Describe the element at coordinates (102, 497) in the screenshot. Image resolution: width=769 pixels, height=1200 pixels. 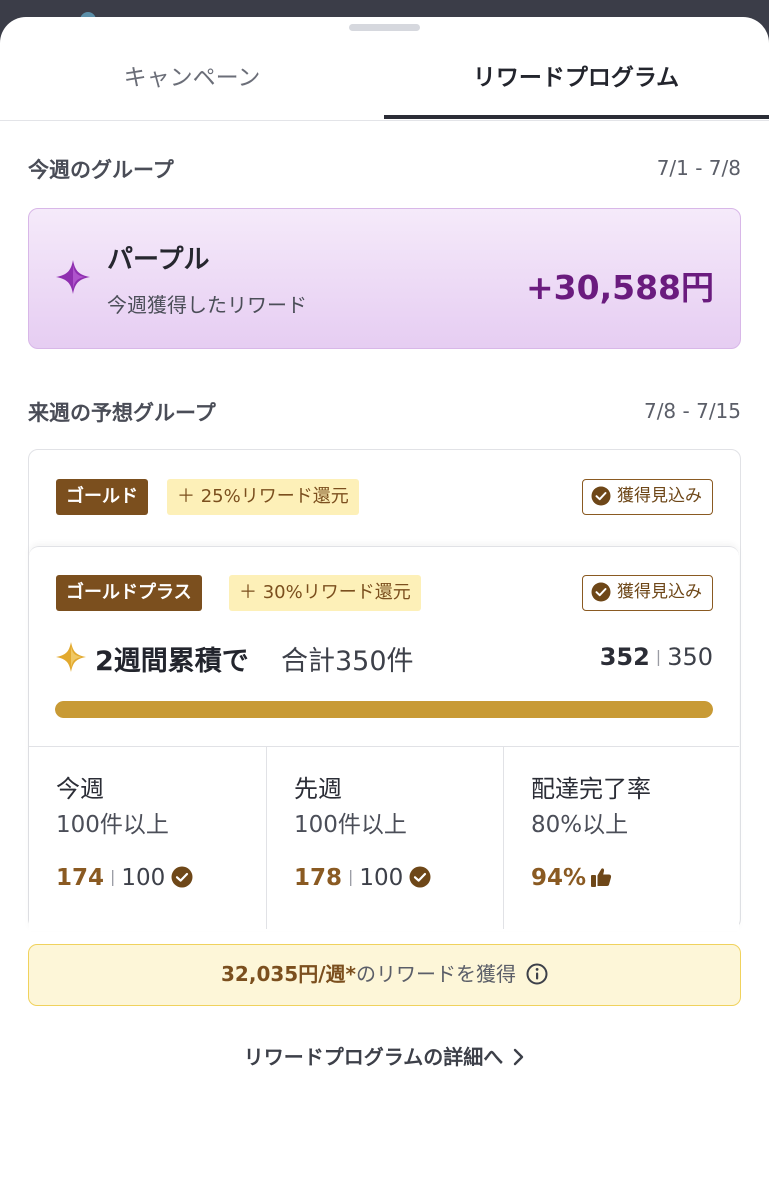
I see `gold-tier-tag: ゴールド` at that location.